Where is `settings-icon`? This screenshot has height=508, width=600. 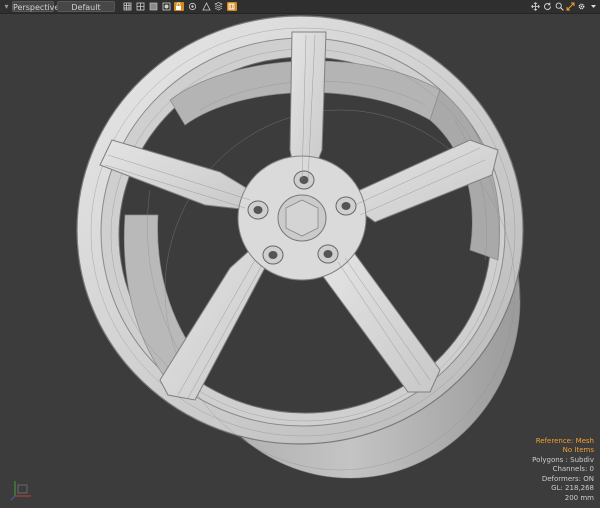
settings-icon is located at coordinates (581, 6).